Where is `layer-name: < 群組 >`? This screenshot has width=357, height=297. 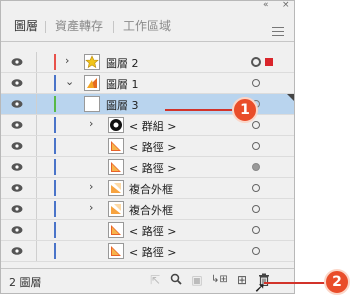 layer-name: < 群組 > is located at coordinates (152, 126).